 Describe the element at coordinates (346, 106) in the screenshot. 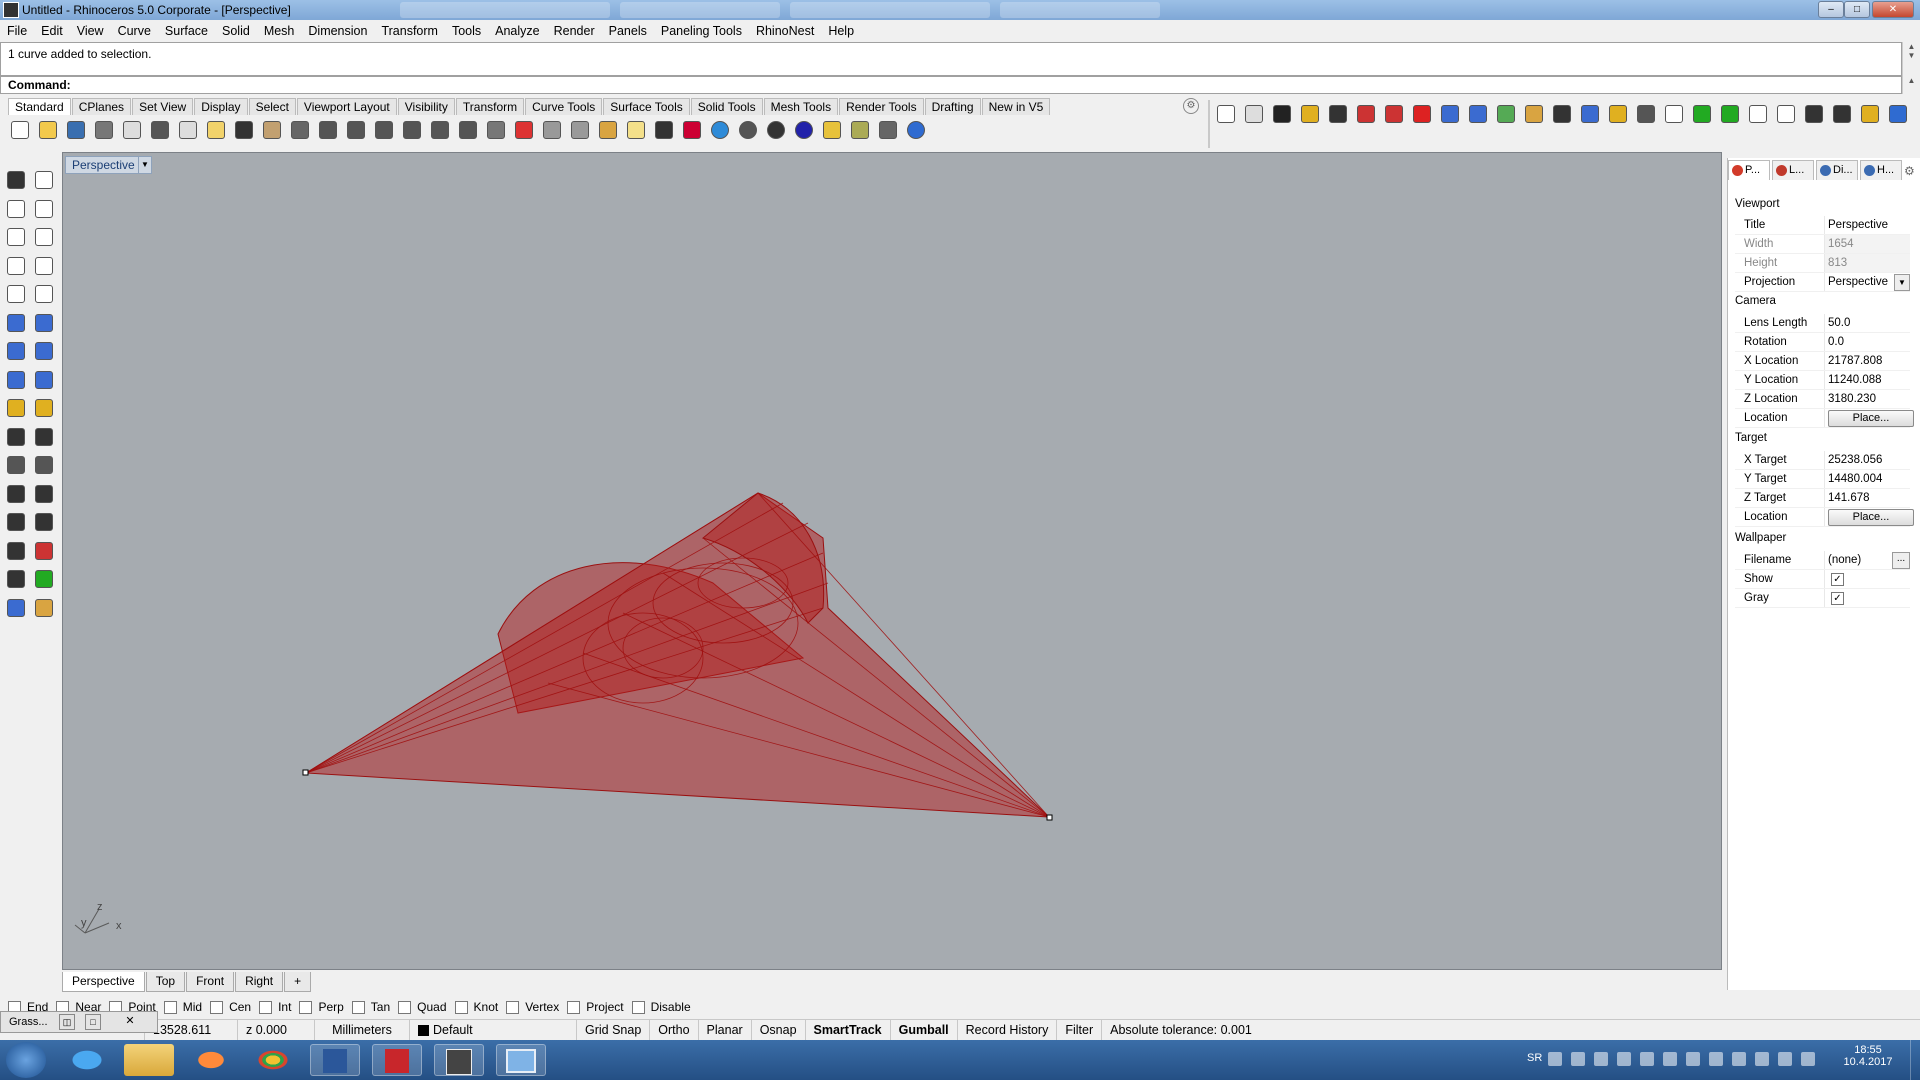

I see `toolbar-tab-viewport-layout: Viewport Layout` at that location.